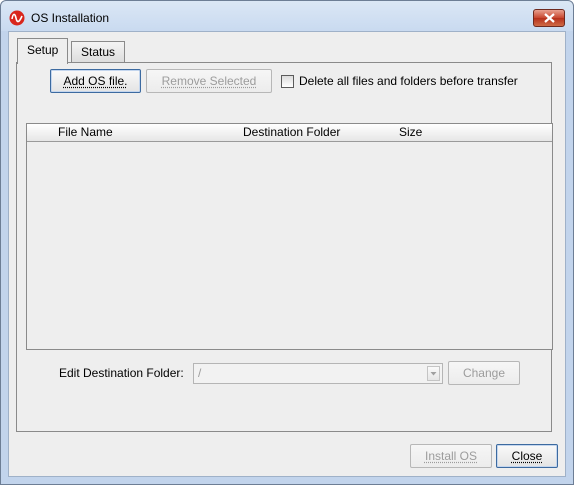  I want to click on remove-selected-button: Remove Selected, so click(209, 81).